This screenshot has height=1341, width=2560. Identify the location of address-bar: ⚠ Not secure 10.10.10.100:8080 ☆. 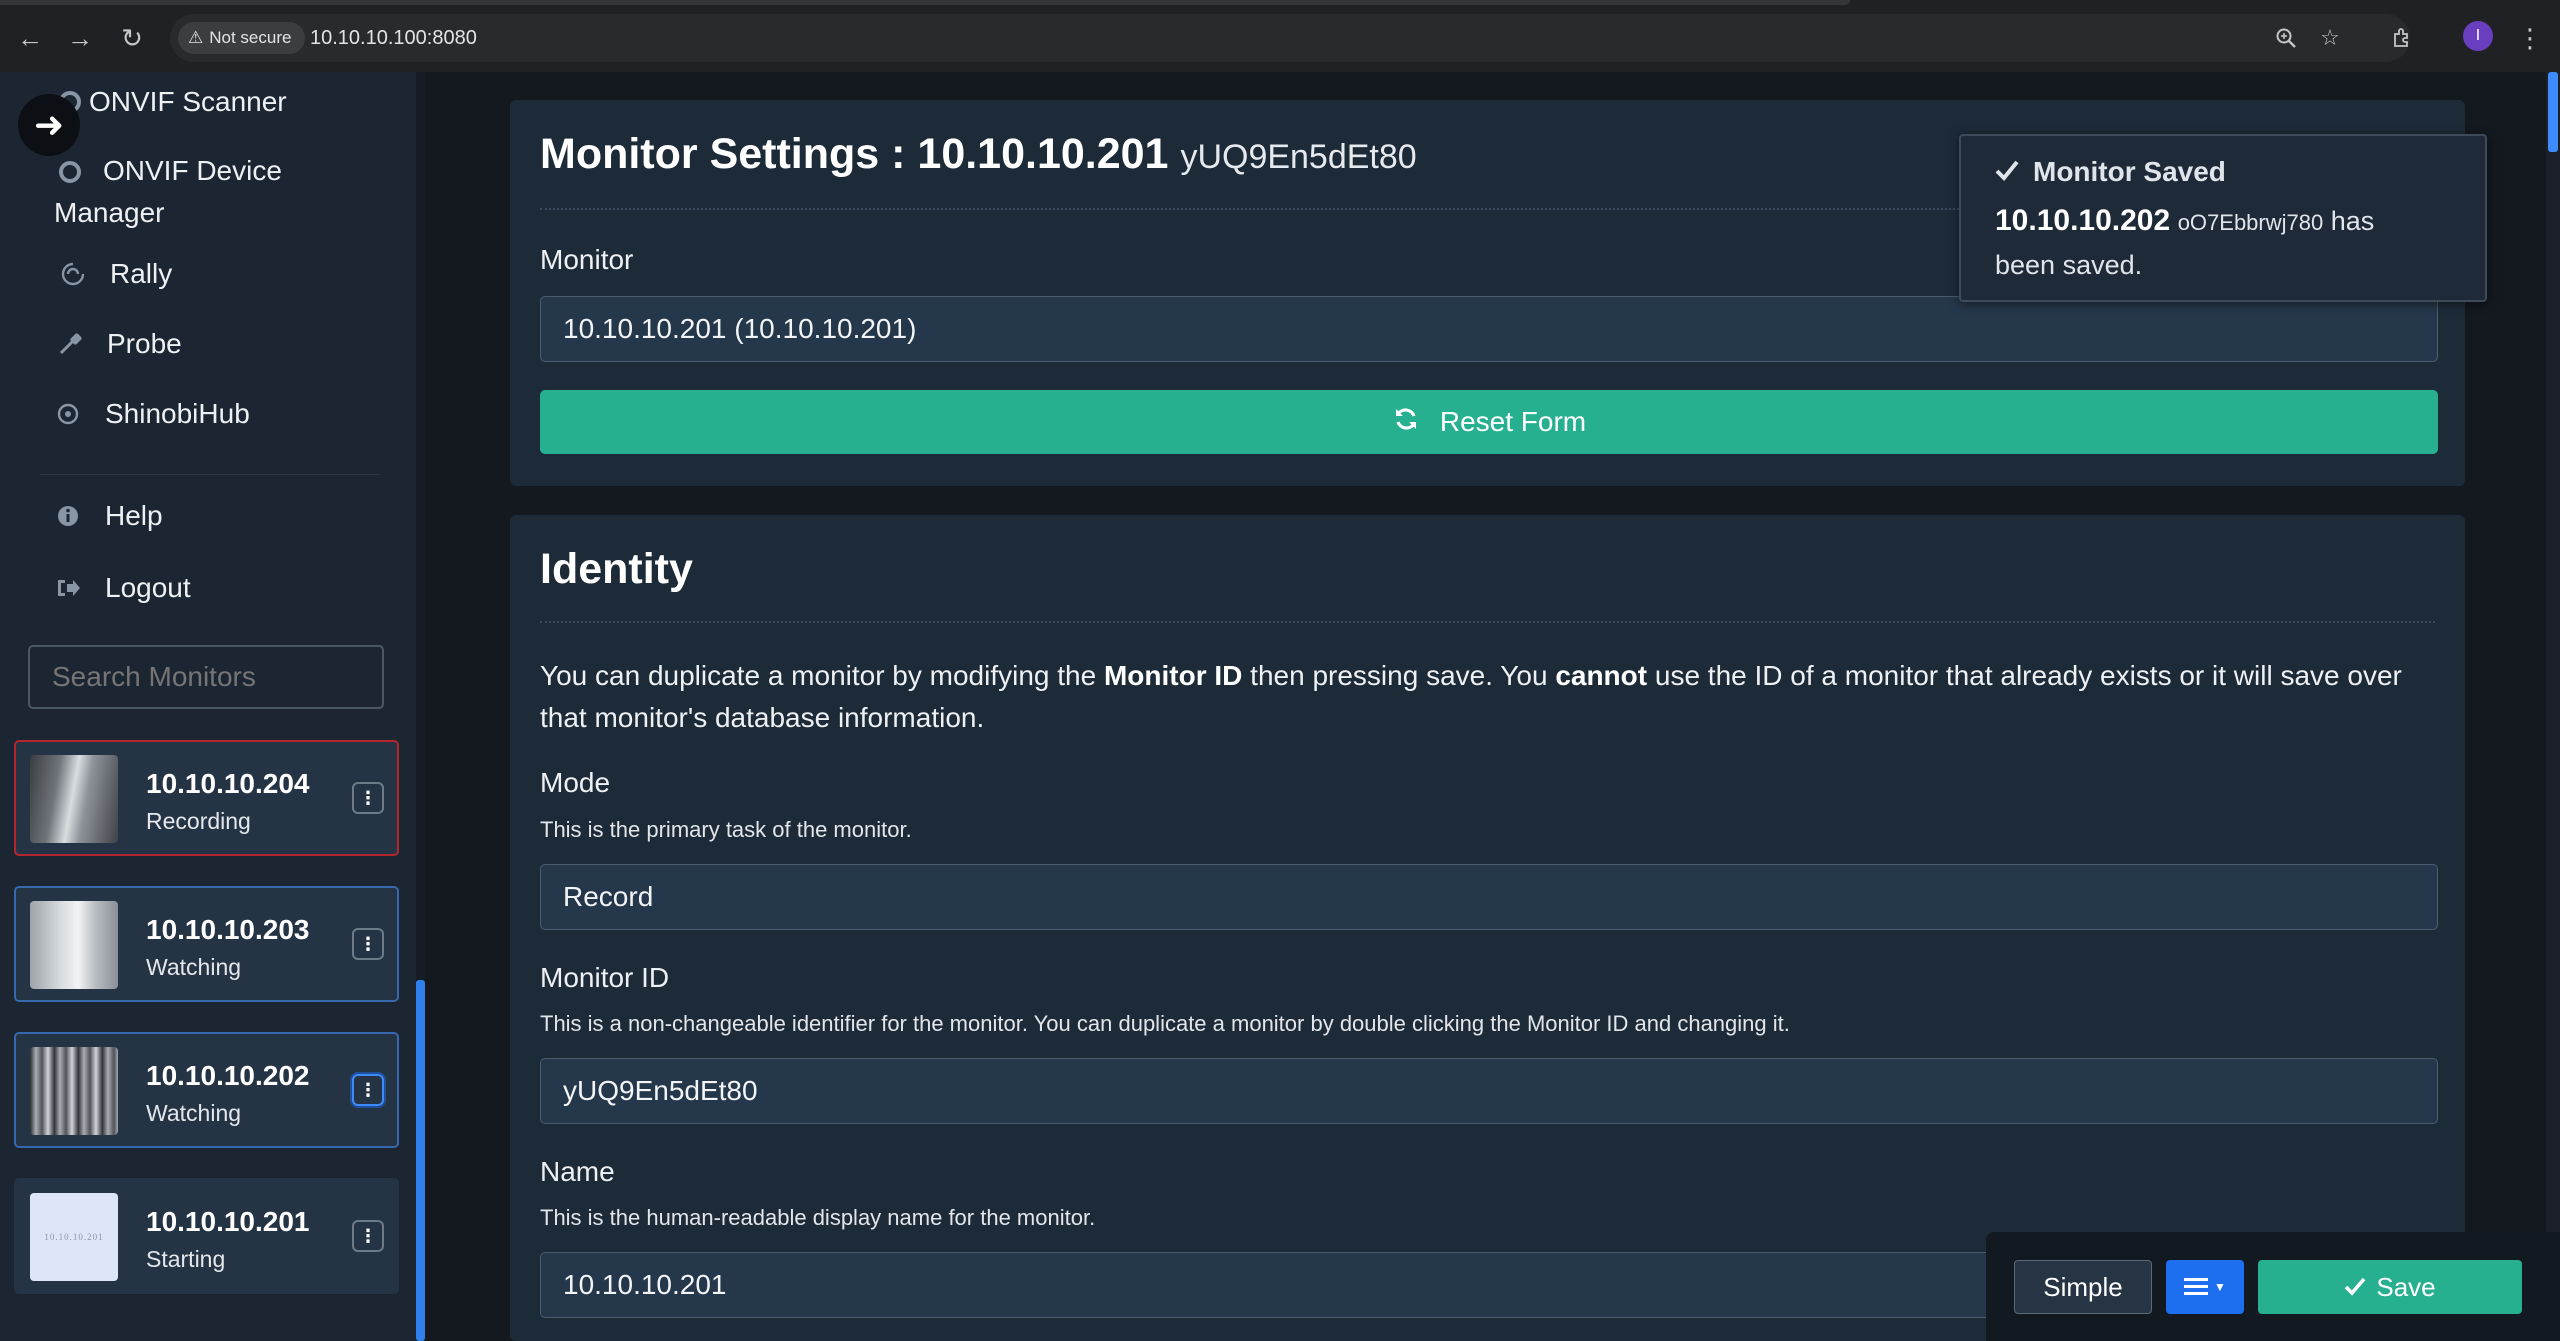
(1290, 38).